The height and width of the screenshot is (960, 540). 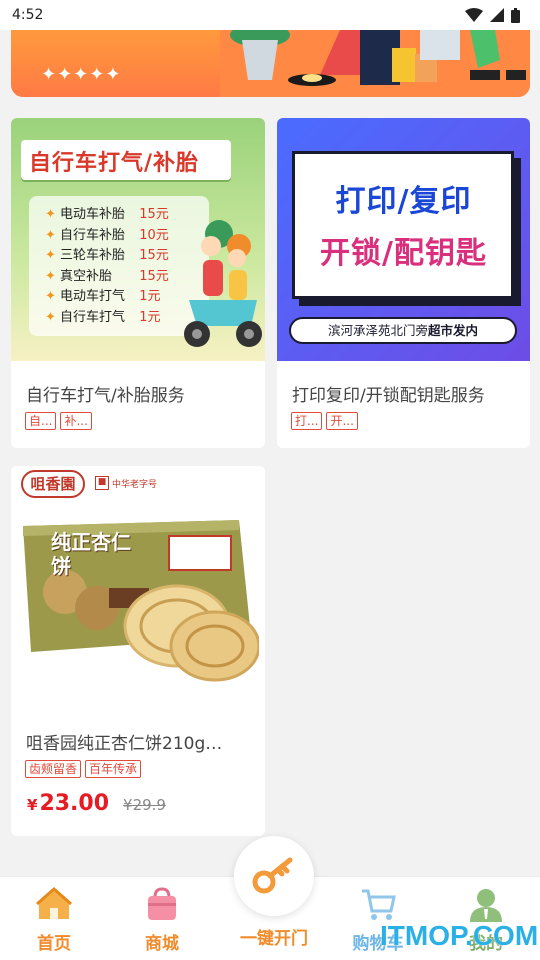 I want to click on product-tag: 百年传承, so click(x=113, y=769).